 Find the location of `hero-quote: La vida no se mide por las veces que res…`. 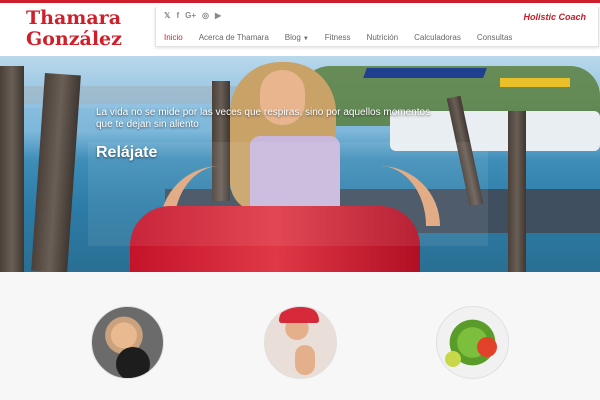

hero-quote: La vida no se mide por las veces que res… is located at coordinates (263, 118).